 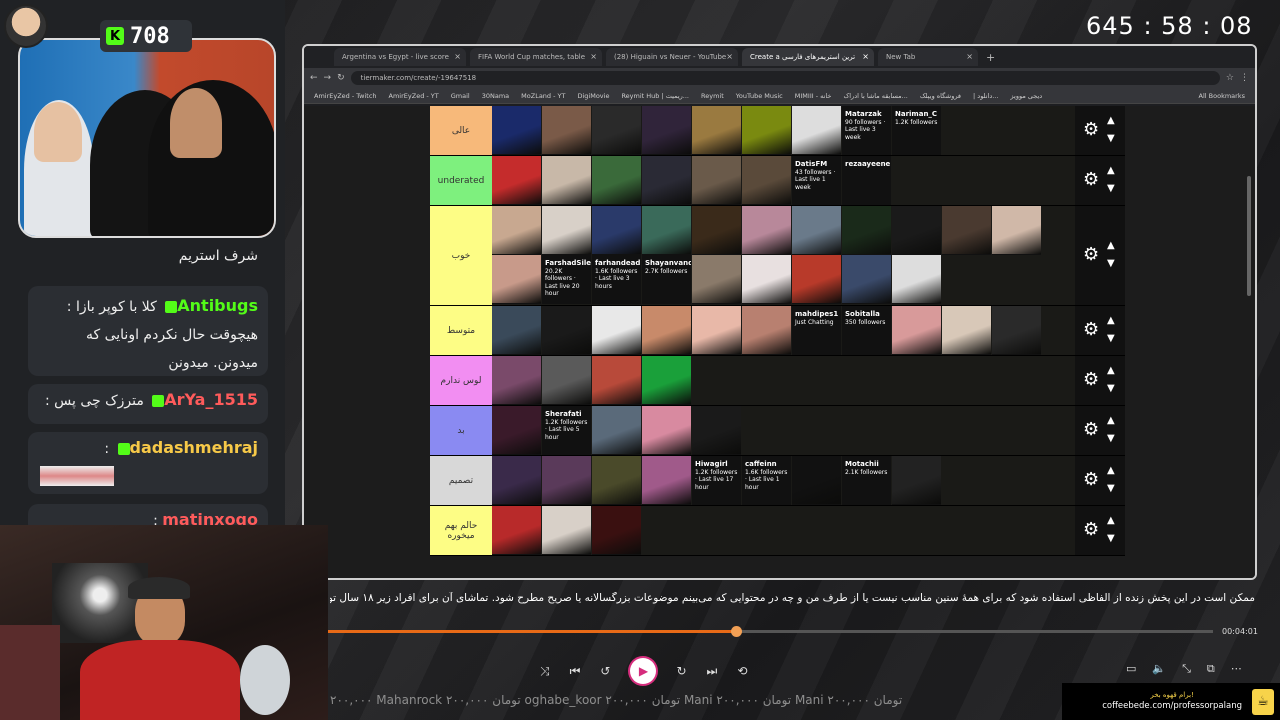 What do you see at coordinates (808, 57) in the screenshot?
I see `browser-tab: Create a ترین استریمرهای فارسی ×` at bounding box center [808, 57].